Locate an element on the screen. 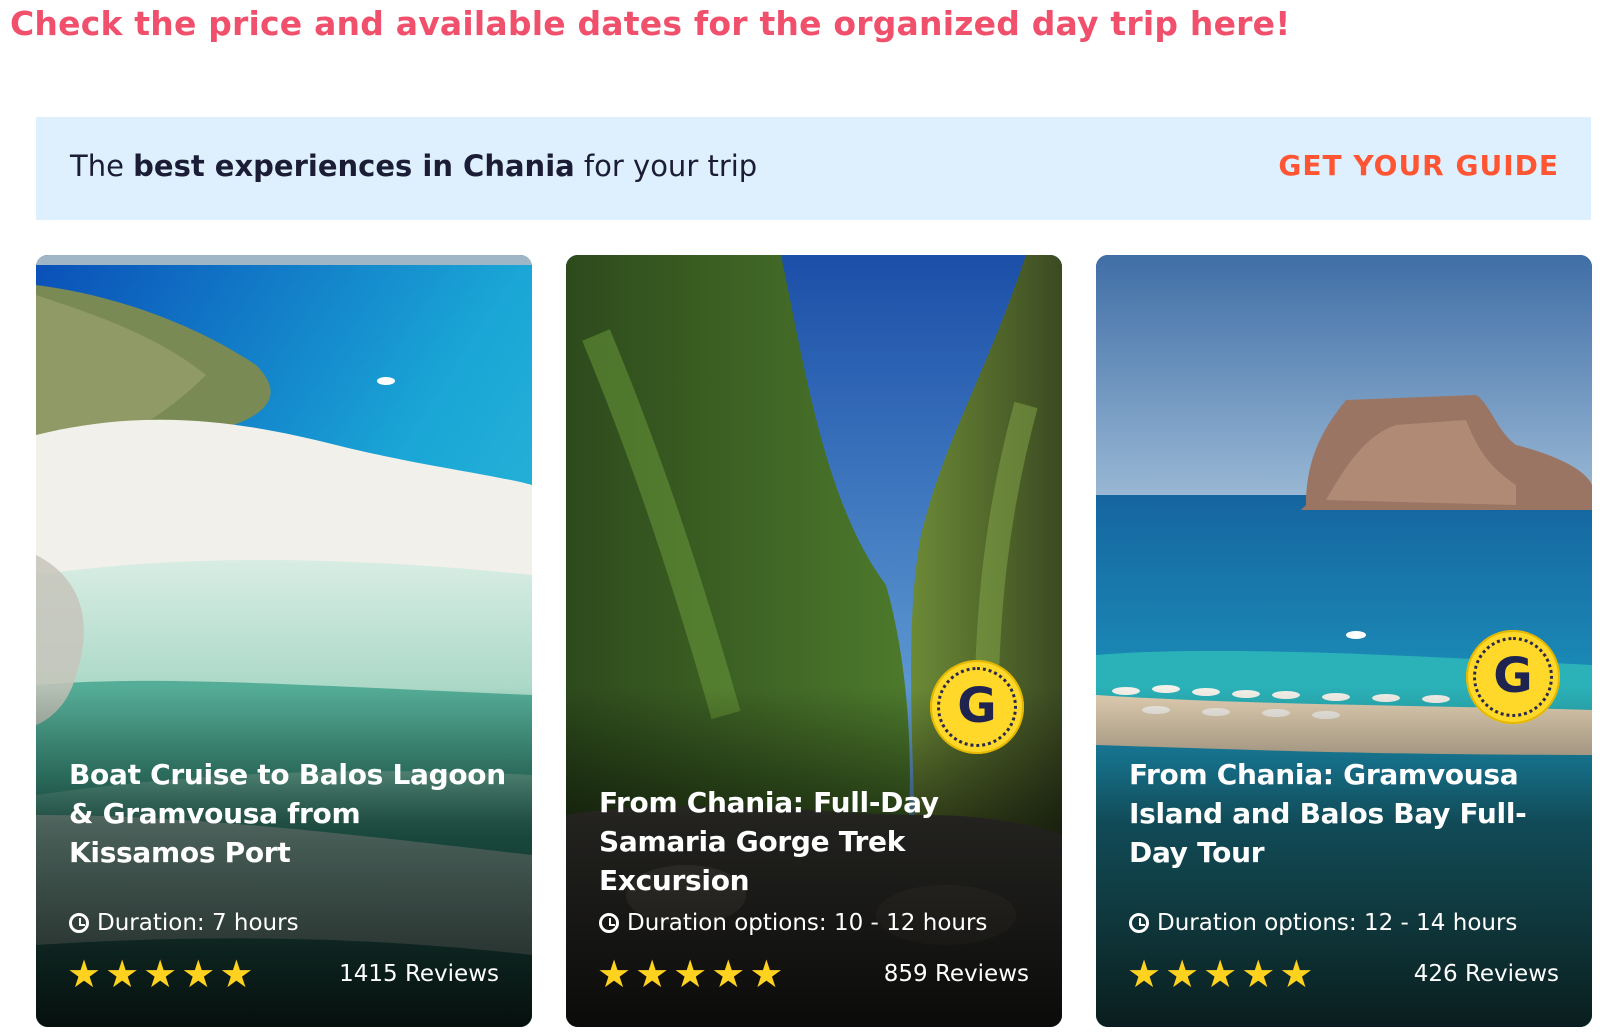 The width and height of the screenshot is (1600, 1034). getyourguide-logo: GET YOUR GUIDE is located at coordinates (1418, 165).